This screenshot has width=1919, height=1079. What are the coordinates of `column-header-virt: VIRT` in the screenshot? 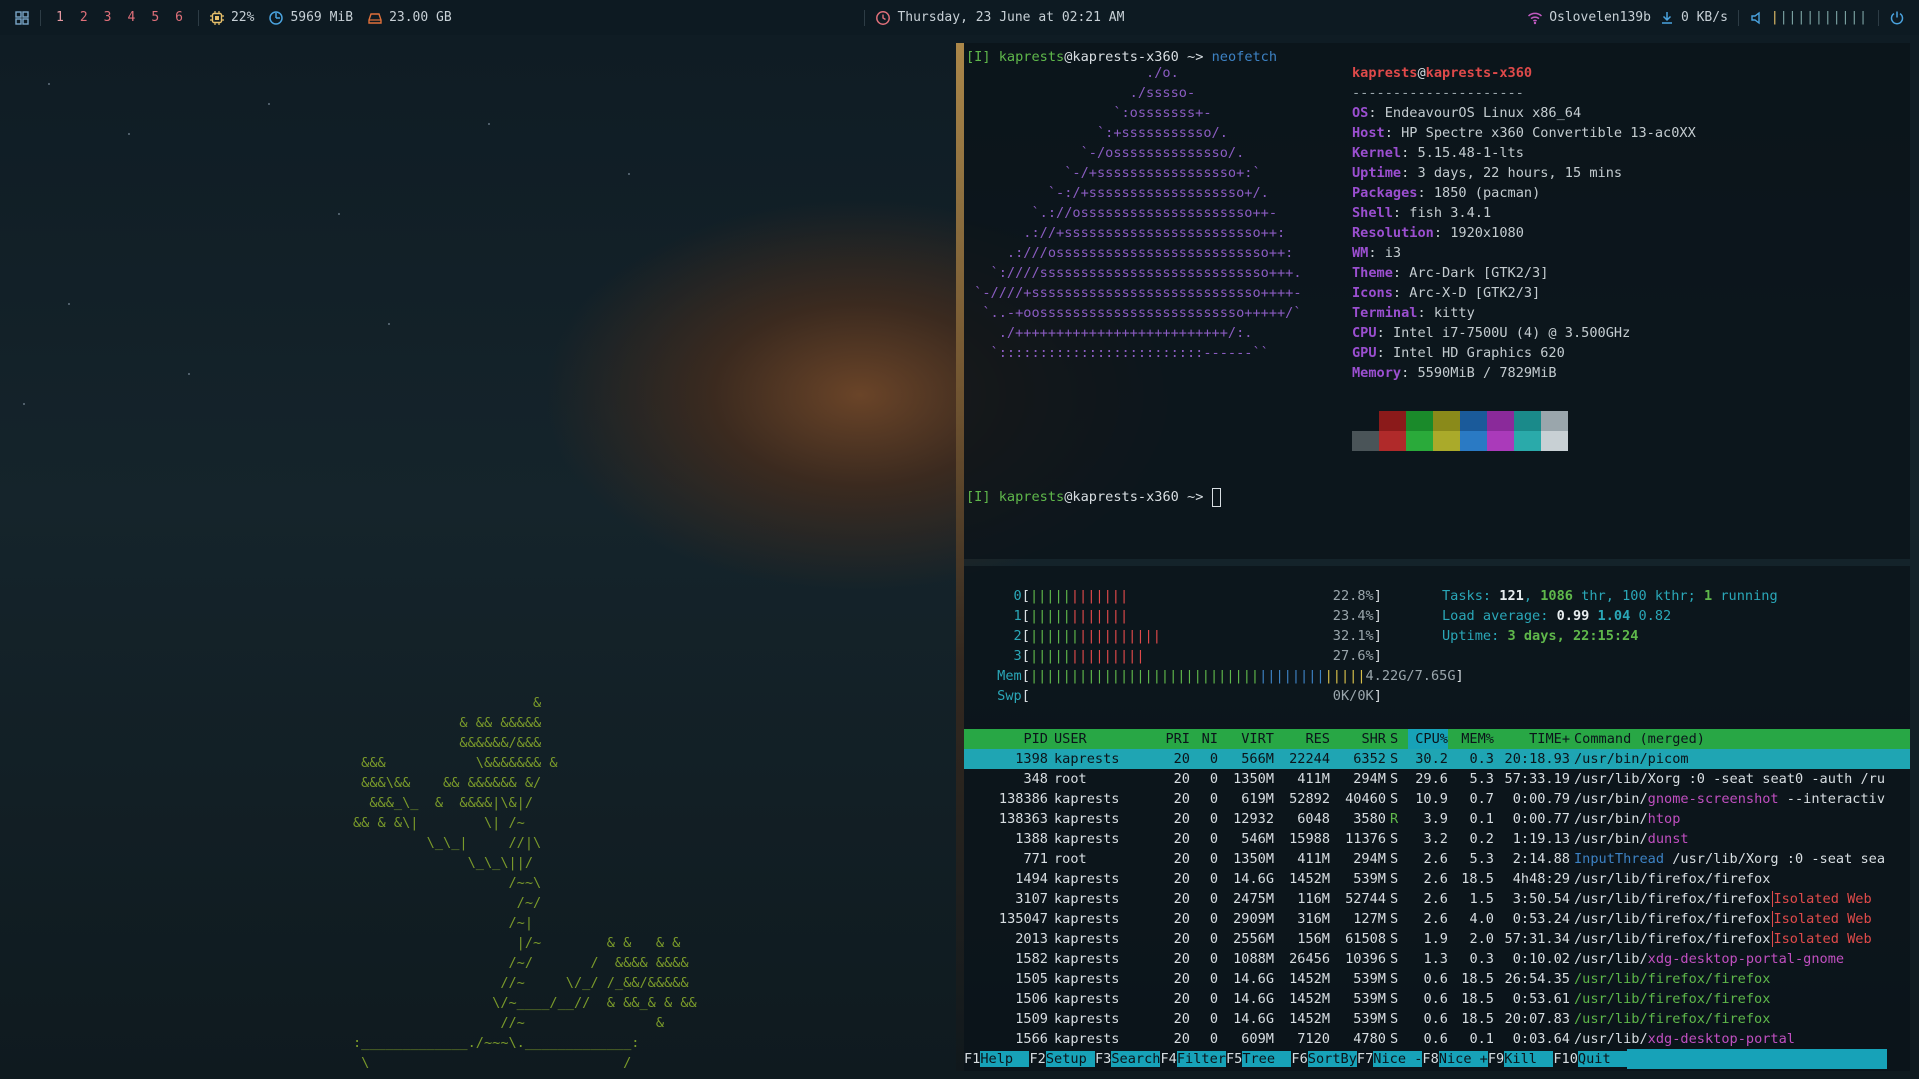 It's located at (1248, 739).